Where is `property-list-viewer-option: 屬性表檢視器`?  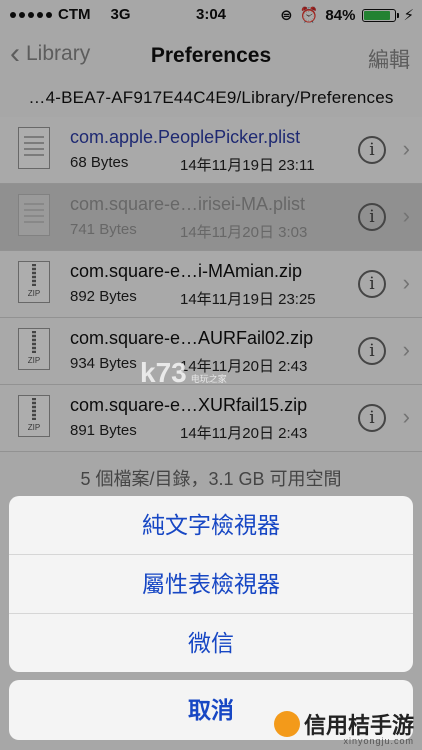
property-list-viewer-option: 屬性表檢視器 is located at coordinates (211, 584).